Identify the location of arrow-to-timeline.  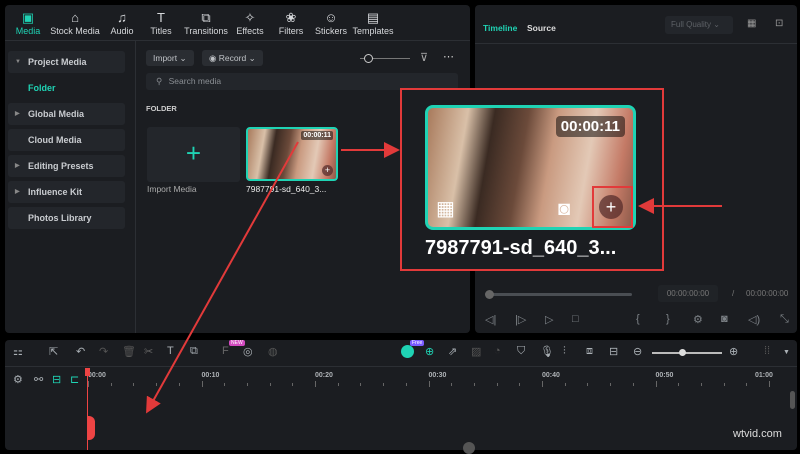
(222, 277).